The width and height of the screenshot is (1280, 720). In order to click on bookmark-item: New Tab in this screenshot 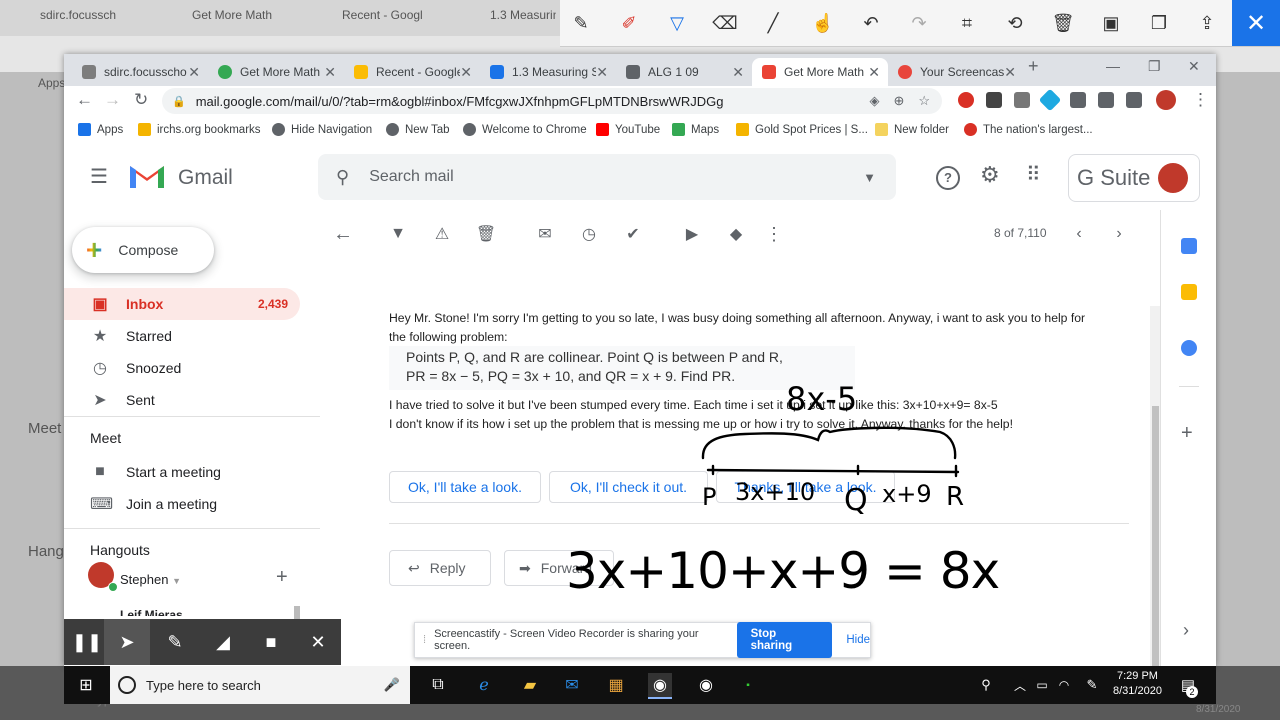, I will do `click(418, 129)`.